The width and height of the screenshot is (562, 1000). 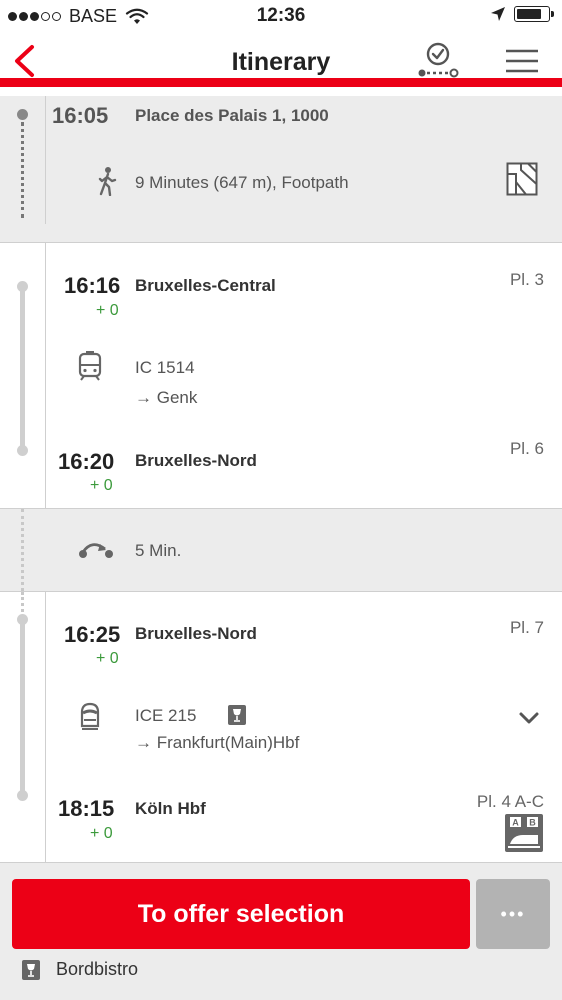 What do you see at coordinates (86, 461) in the screenshot?
I see `leg-1-arrival-time: 16:20` at bounding box center [86, 461].